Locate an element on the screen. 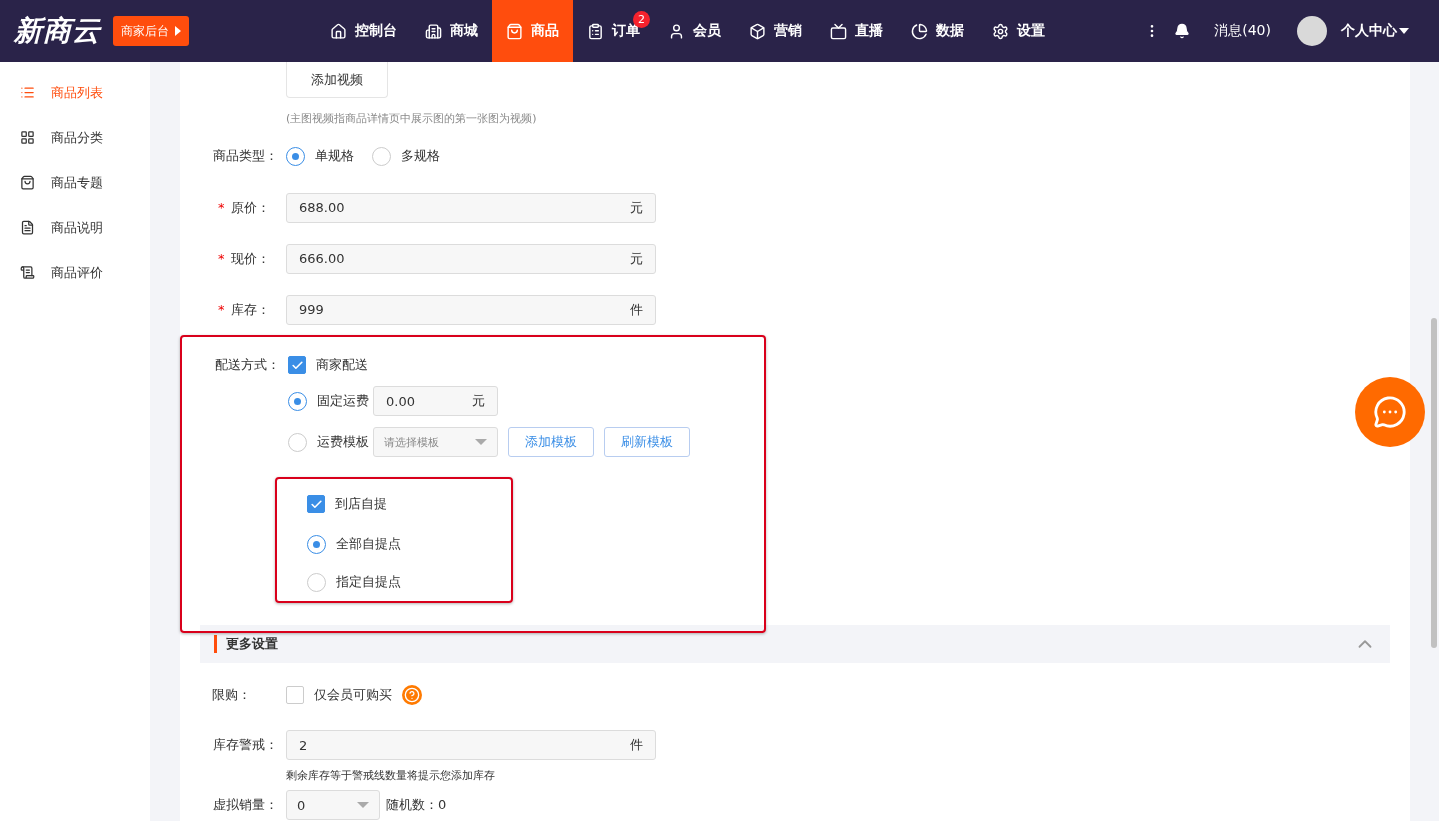 The width and height of the screenshot is (1439, 821). sidebar-item: 商品专题 is located at coordinates (75, 182).